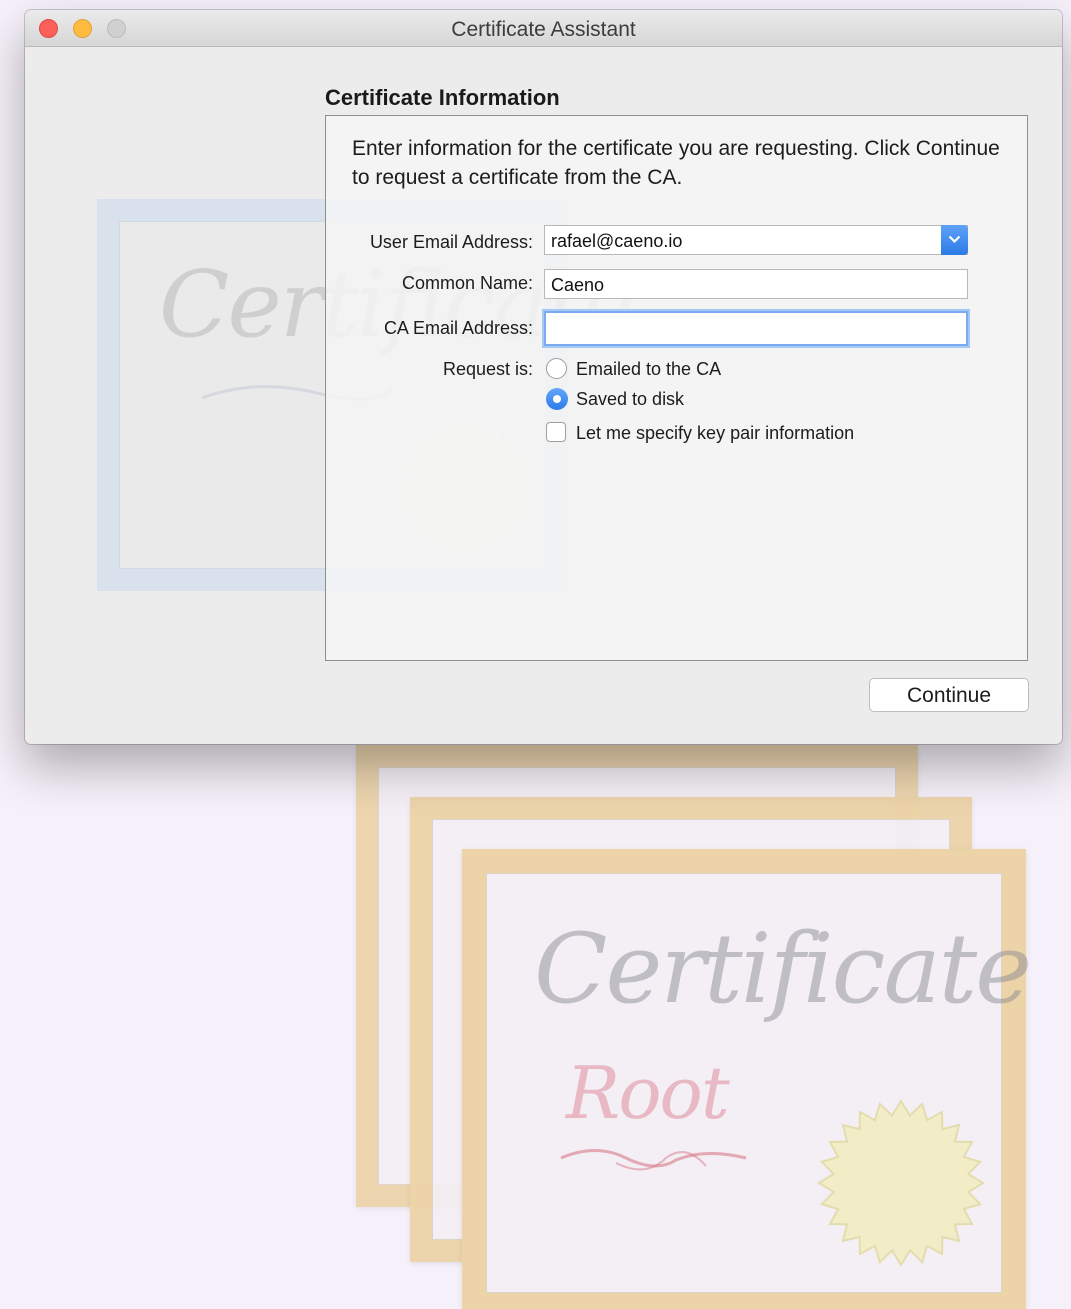 This screenshot has height=1309, width=1071. Describe the element at coordinates (630, 399) in the screenshot. I see `option-label: Saved to disk` at that location.